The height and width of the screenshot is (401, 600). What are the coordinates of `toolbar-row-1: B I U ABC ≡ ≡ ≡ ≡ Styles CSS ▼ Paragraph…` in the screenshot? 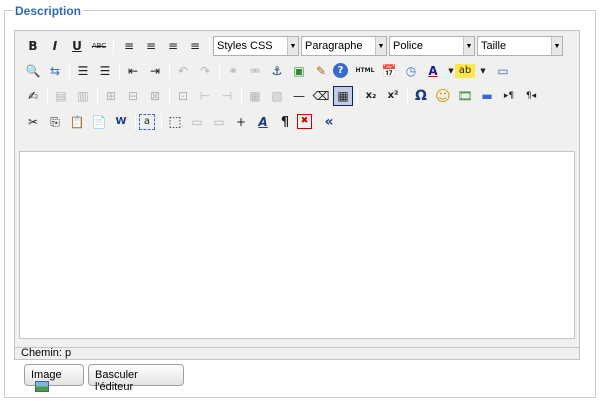 It's located at (299, 46).